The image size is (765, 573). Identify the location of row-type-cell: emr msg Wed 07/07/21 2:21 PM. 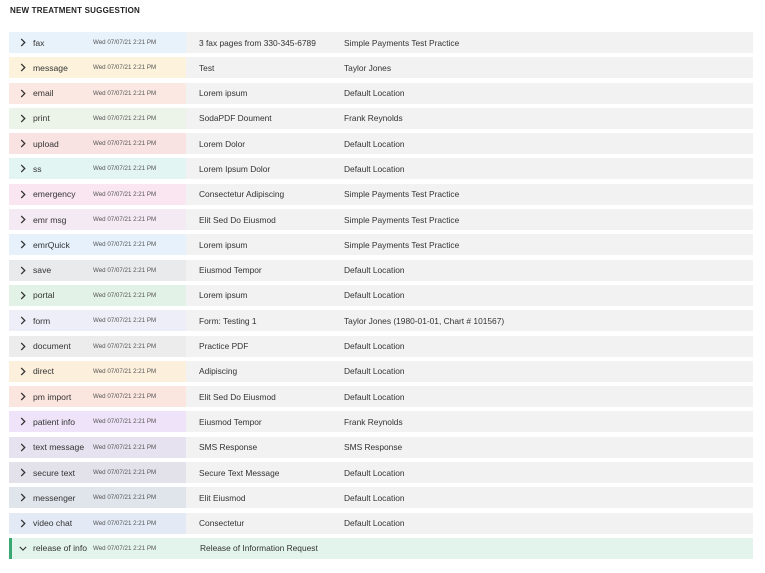
(97, 220).